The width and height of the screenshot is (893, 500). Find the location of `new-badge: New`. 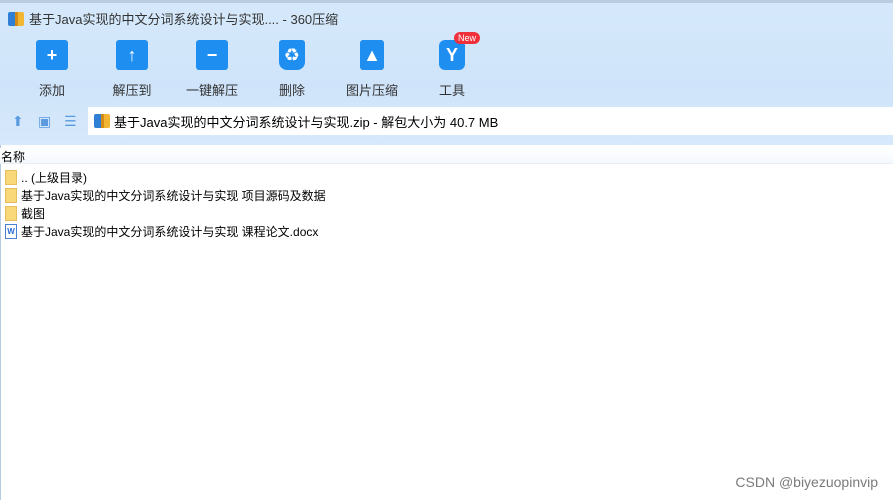

new-badge: New is located at coordinates (467, 38).